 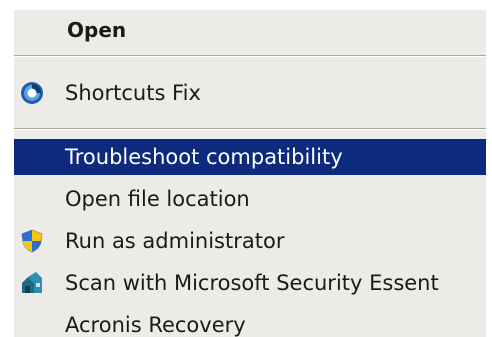 I want to click on shortcuts-fix-icon, so click(x=32, y=93).